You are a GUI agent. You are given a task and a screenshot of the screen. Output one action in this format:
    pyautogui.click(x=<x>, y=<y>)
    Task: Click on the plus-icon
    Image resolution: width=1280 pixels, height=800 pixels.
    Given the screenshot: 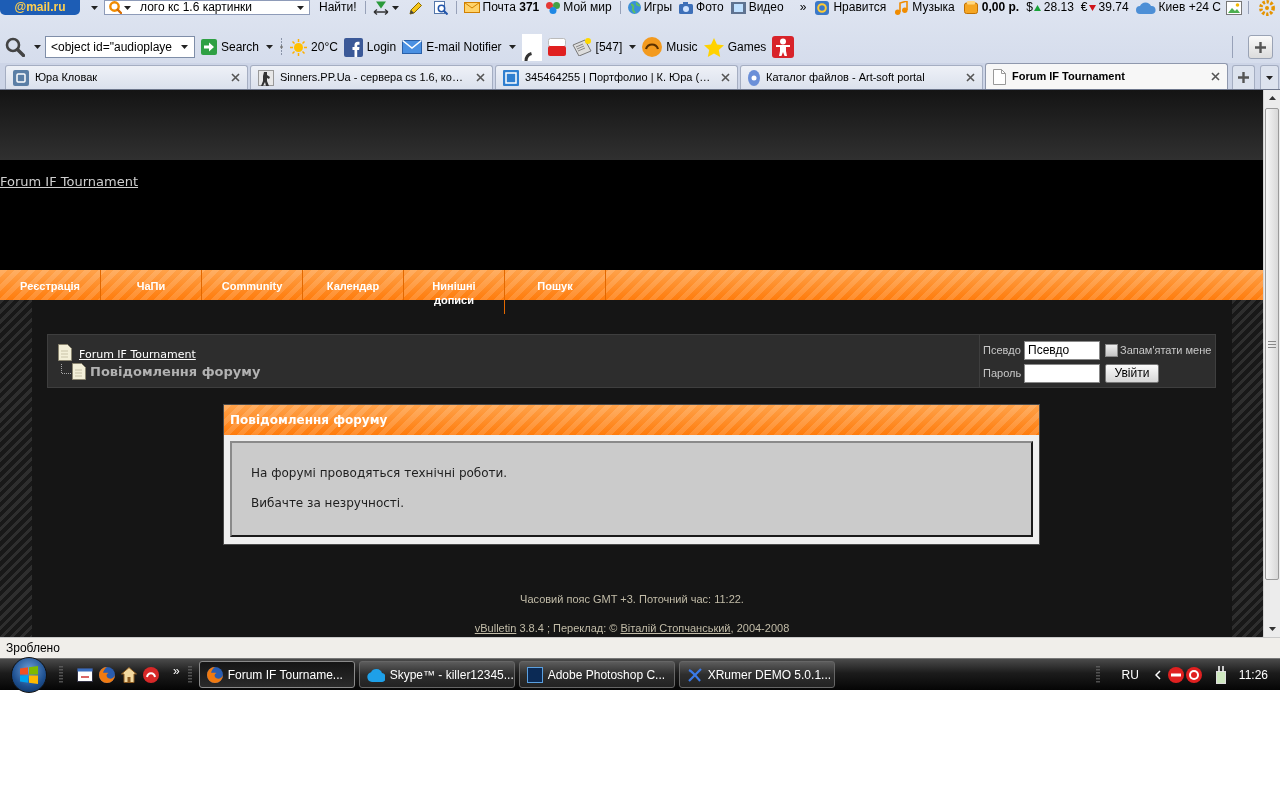 What is the action you would take?
    pyautogui.click(x=1243, y=77)
    